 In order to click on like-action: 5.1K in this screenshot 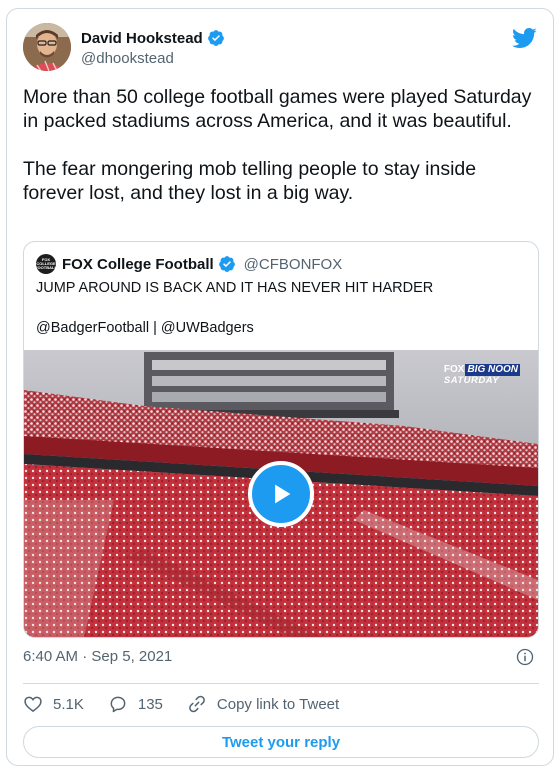, I will do `click(53, 704)`.